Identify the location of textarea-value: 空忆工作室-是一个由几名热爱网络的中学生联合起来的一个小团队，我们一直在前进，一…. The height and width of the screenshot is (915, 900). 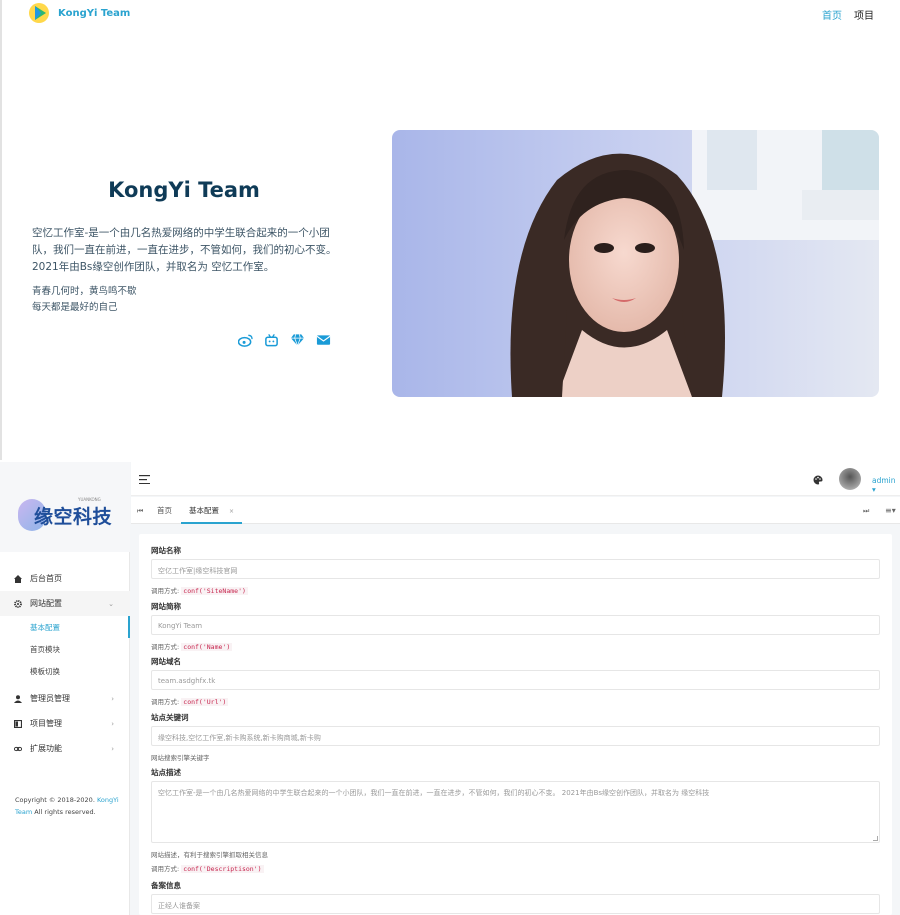
(434, 793).